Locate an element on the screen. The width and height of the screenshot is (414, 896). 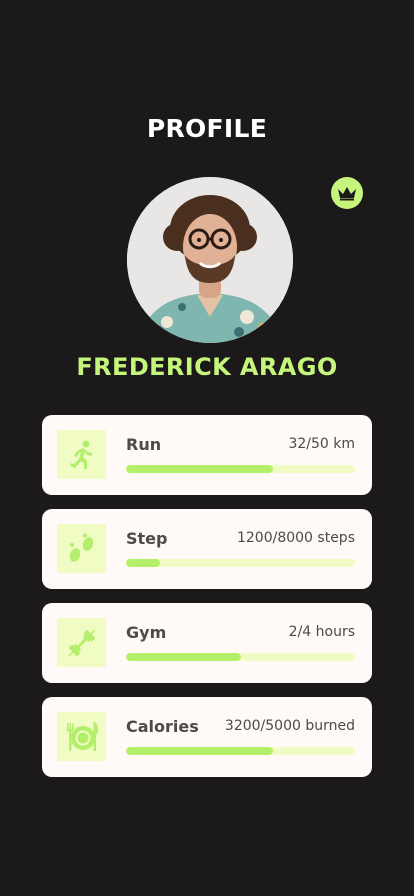
stat-card-step: Step 1200/8000 steps is located at coordinates (207, 549).